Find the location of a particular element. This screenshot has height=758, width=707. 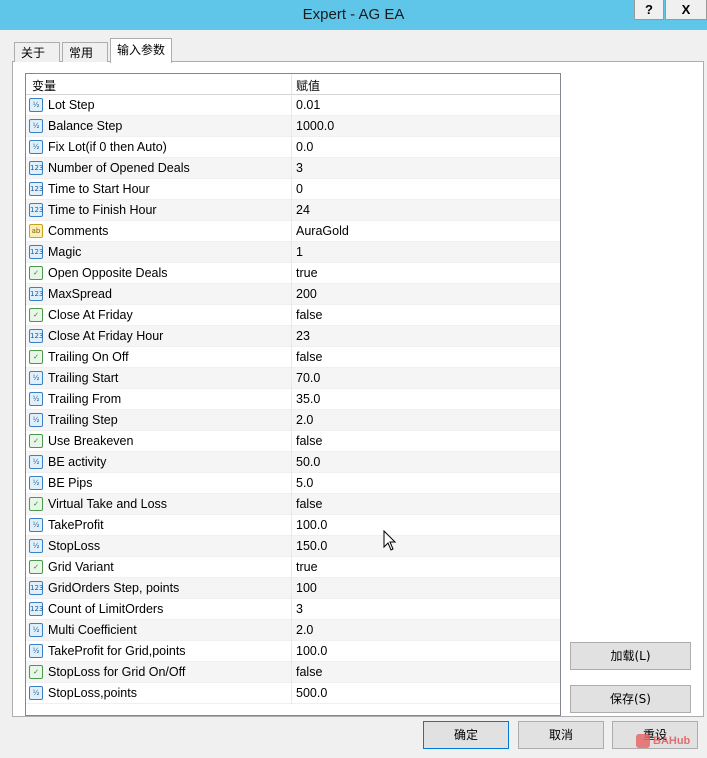

parameter-value: 200 is located at coordinates (306, 294).